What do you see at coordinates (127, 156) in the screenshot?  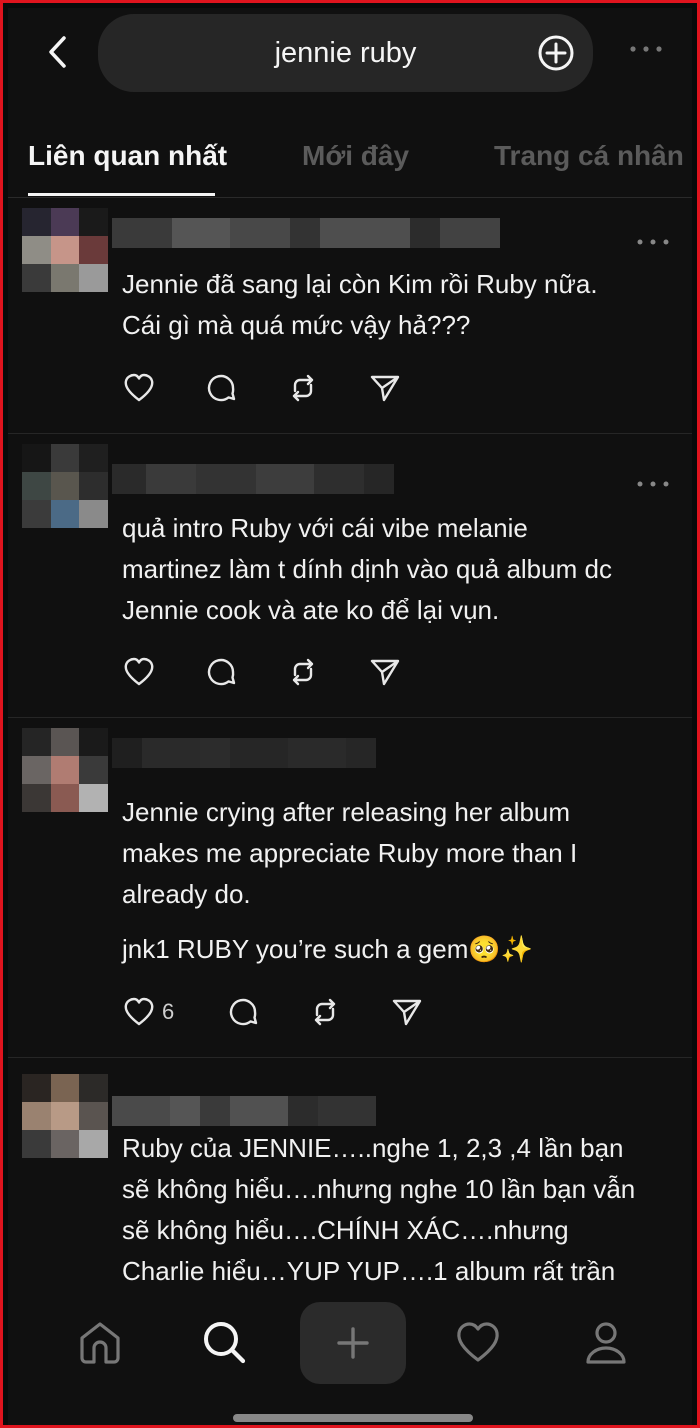 I see `tab-most-relevant: Liên quan nhất` at bounding box center [127, 156].